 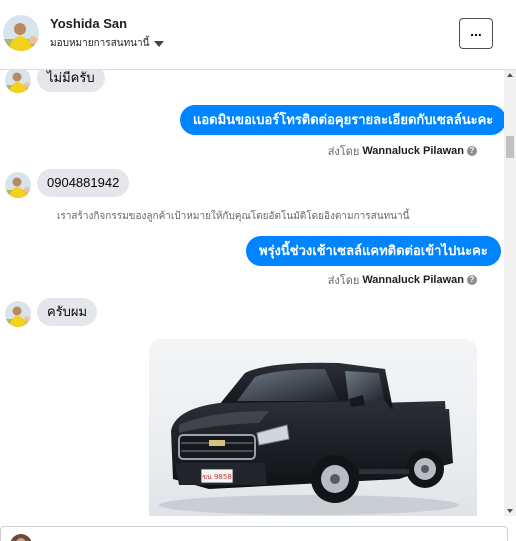 I want to click on incoming-message: ครับผม, so click(x=67, y=312).